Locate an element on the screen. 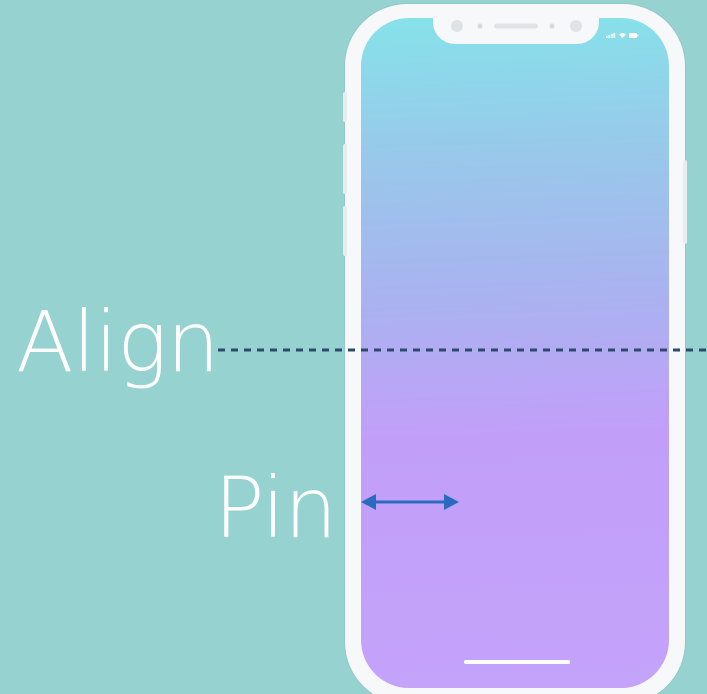 Image resolution: width=707 pixels, height=694 pixels. signal-icon is located at coordinates (611, 35).